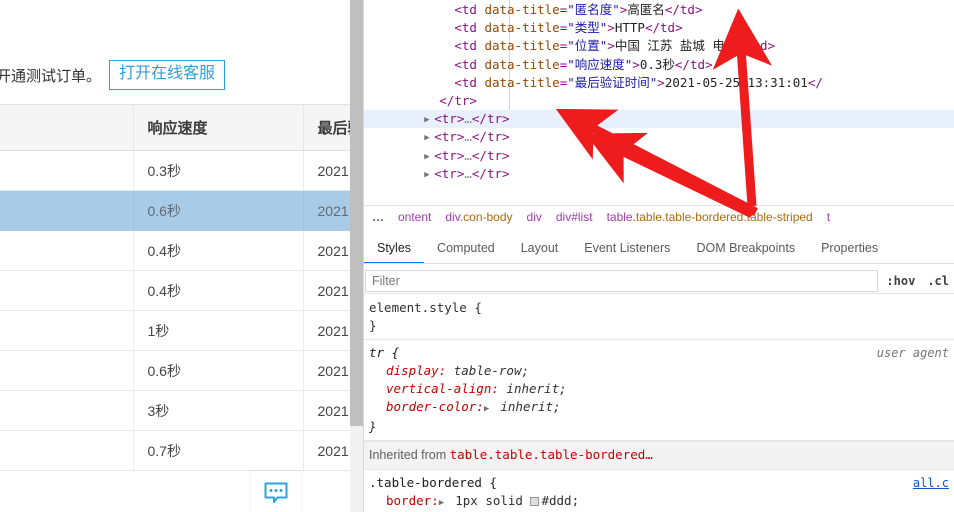  I want to click on dom-node-td: <td data-title="匿名度">高匿名</td>, so click(659, 10).